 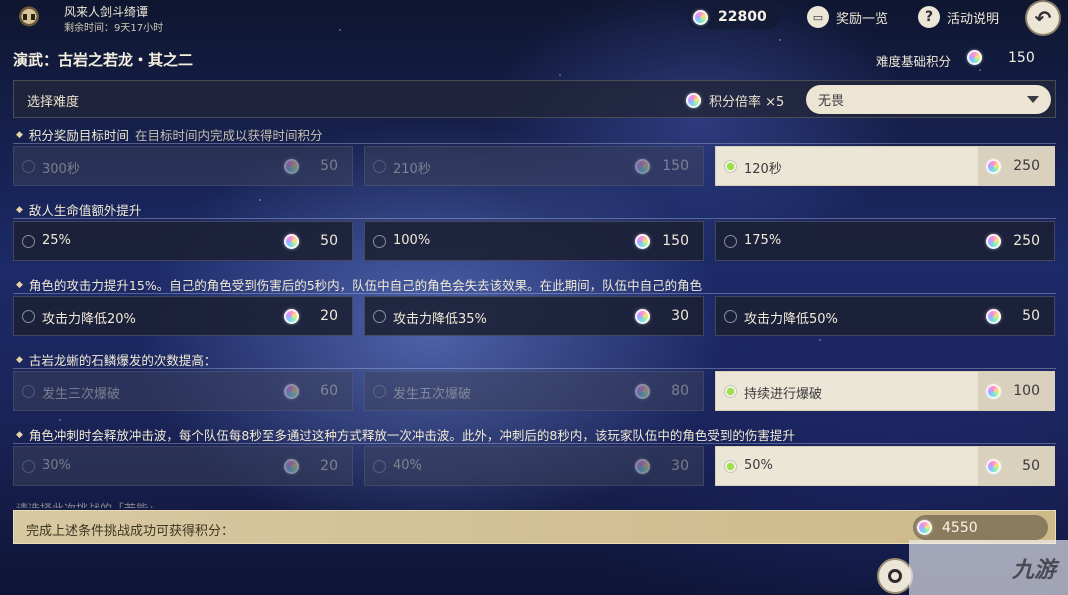 I want to click on difficulty-selected-value: 无畏, so click(x=831, y=101).